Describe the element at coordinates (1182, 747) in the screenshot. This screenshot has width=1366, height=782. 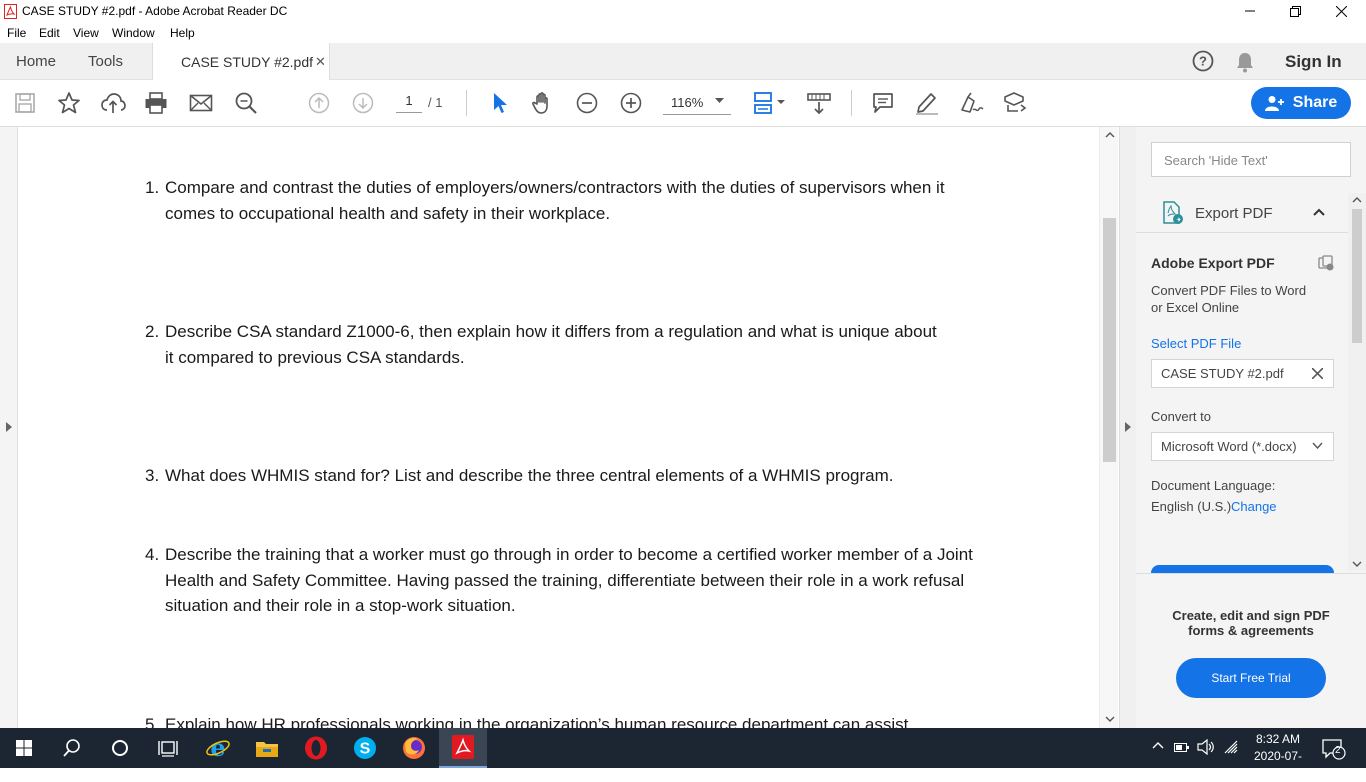
I see `battery-icon` at that location.